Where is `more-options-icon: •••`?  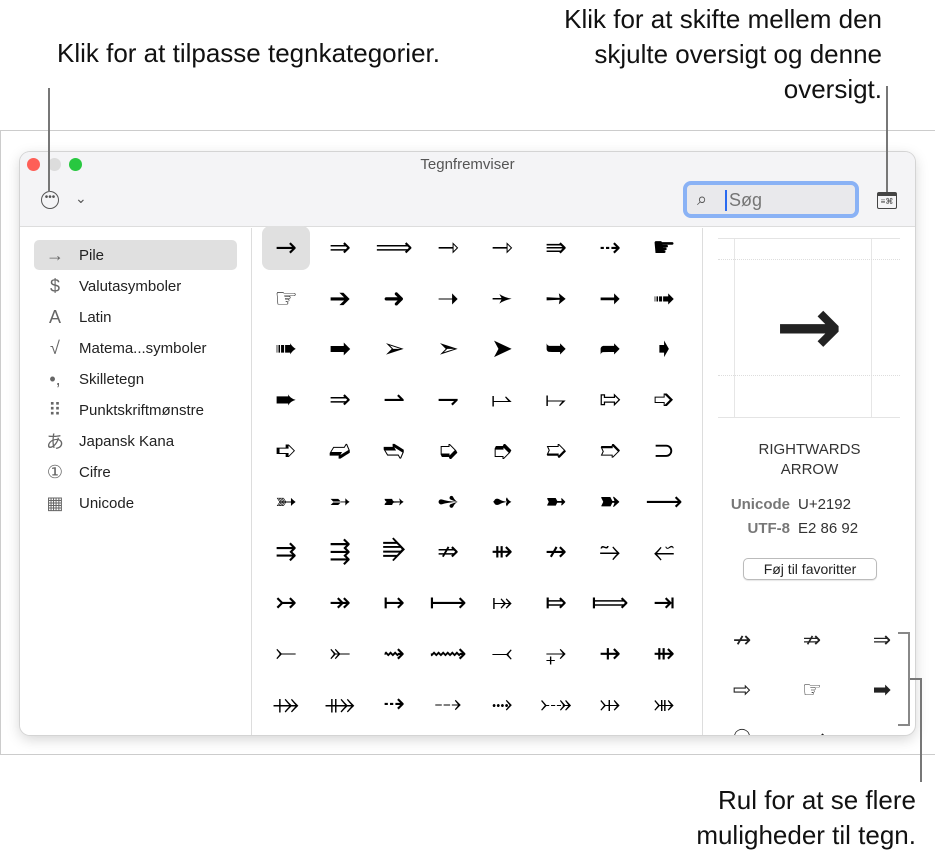 more-options-icon: ••• is located at coordinates (50, 200).